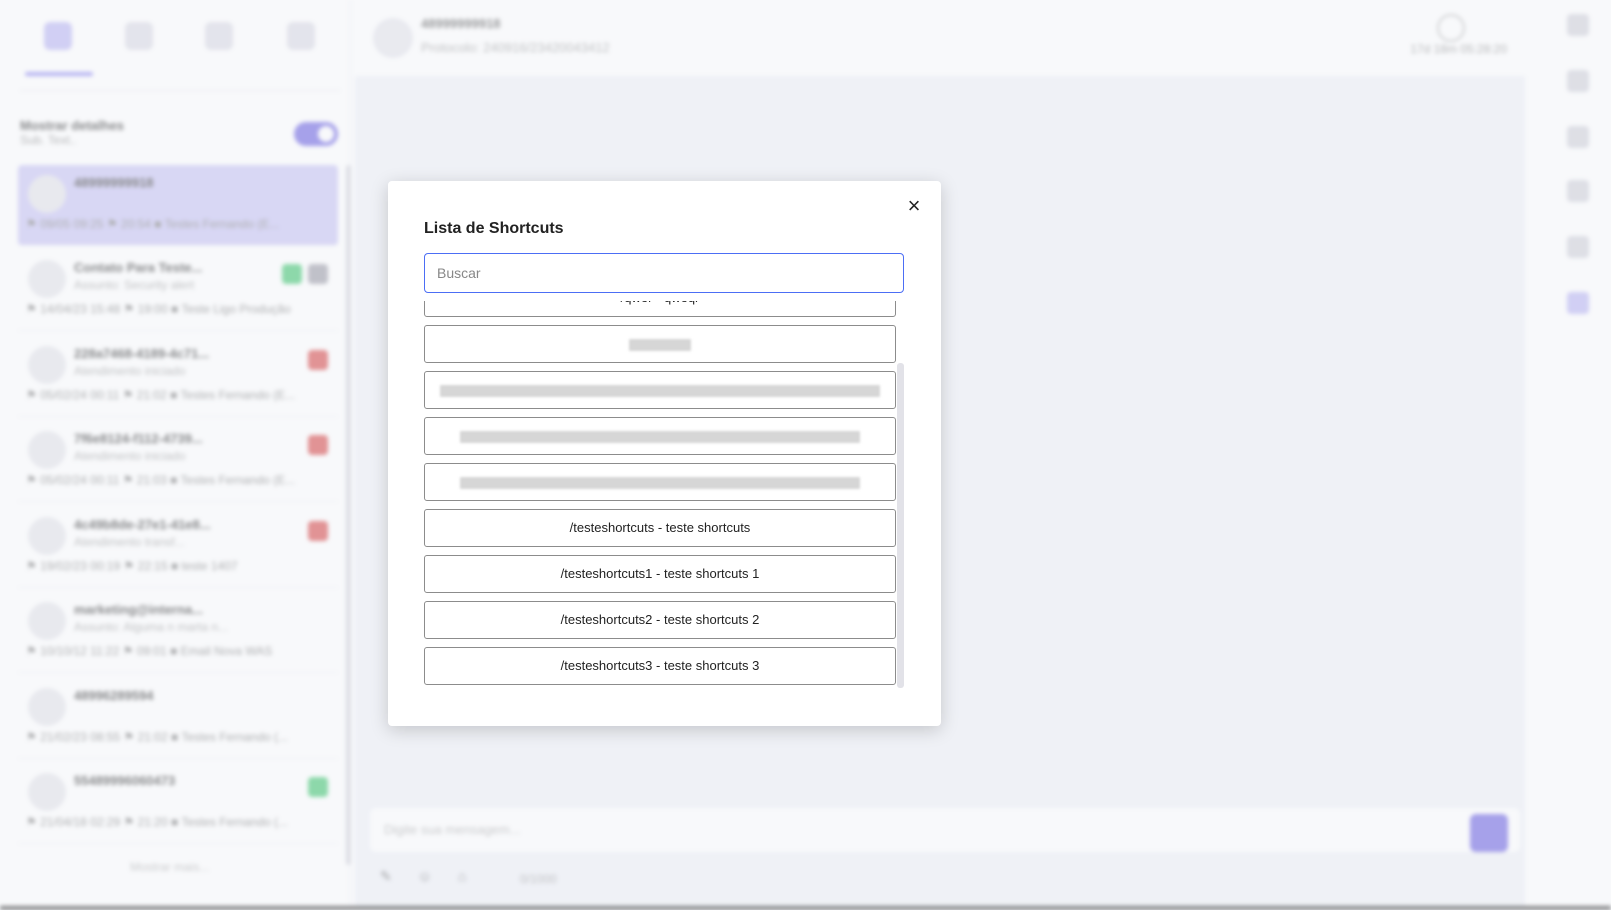  What do you see at coordinates (494, 228) in the screenshot?
I see `modal-title: Lista de Shortcuts` at bounding box center [494, 228].